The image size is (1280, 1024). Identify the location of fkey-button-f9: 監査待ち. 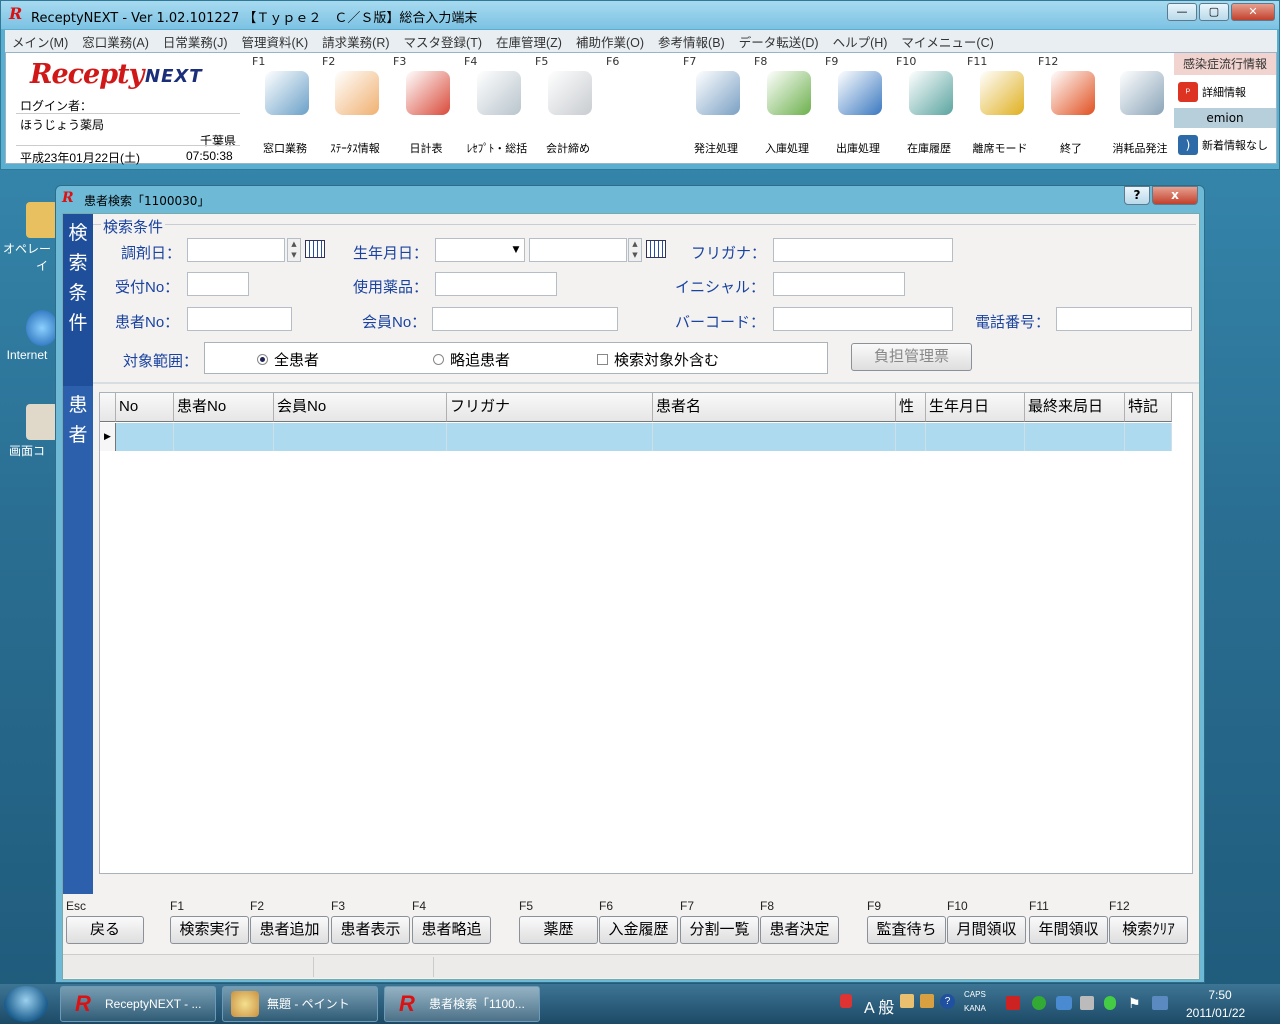
(906, 930).